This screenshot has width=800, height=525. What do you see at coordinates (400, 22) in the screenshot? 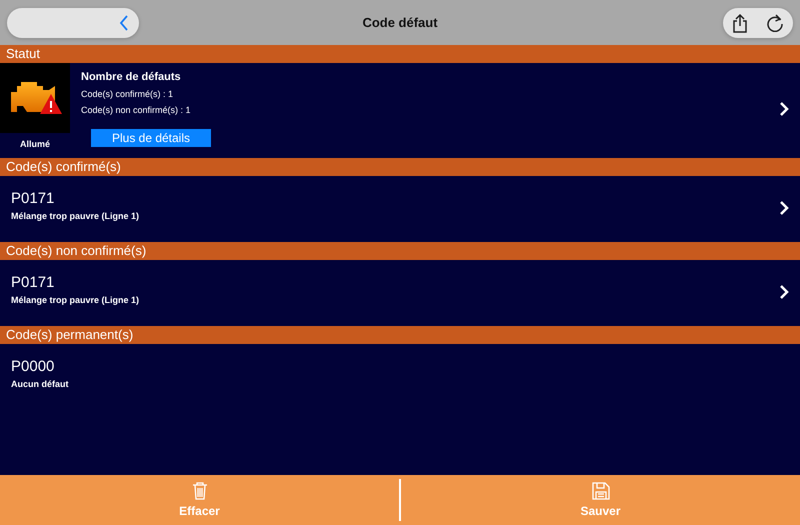
I see `window-title: Code défaut` at bounding box center [400, 22].